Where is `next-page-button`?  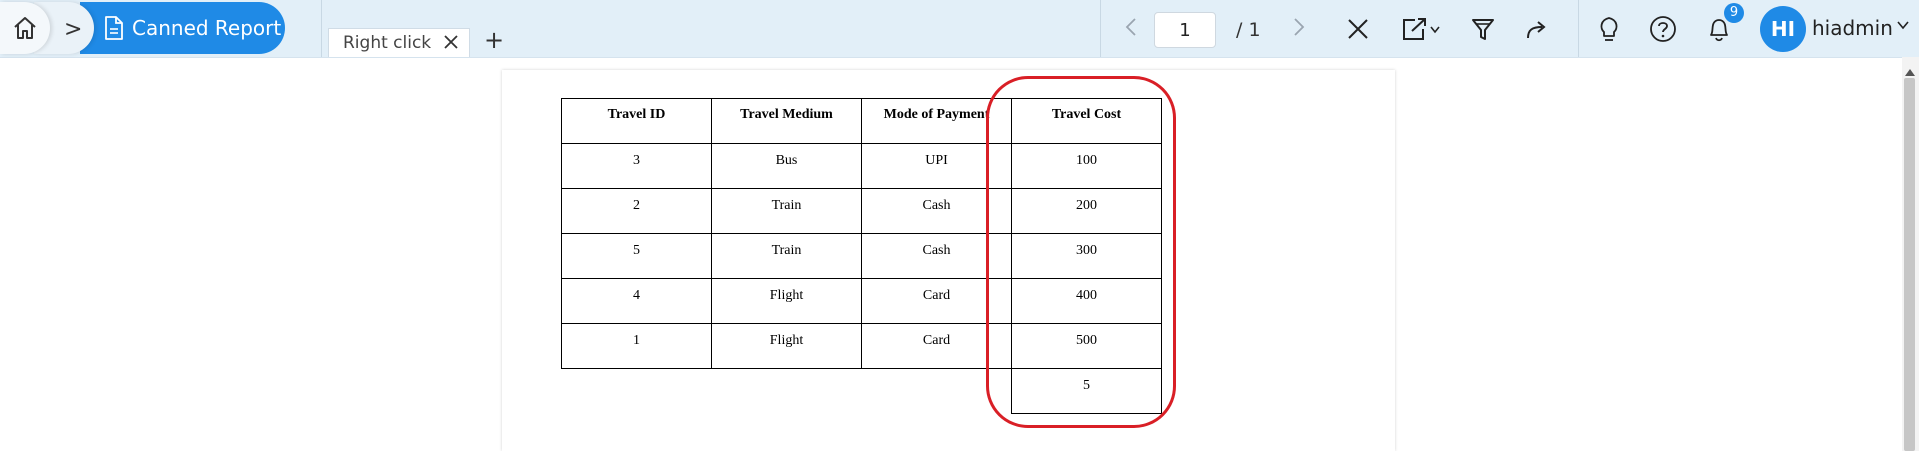
next-page-button is located at coordinates (1299, 30).